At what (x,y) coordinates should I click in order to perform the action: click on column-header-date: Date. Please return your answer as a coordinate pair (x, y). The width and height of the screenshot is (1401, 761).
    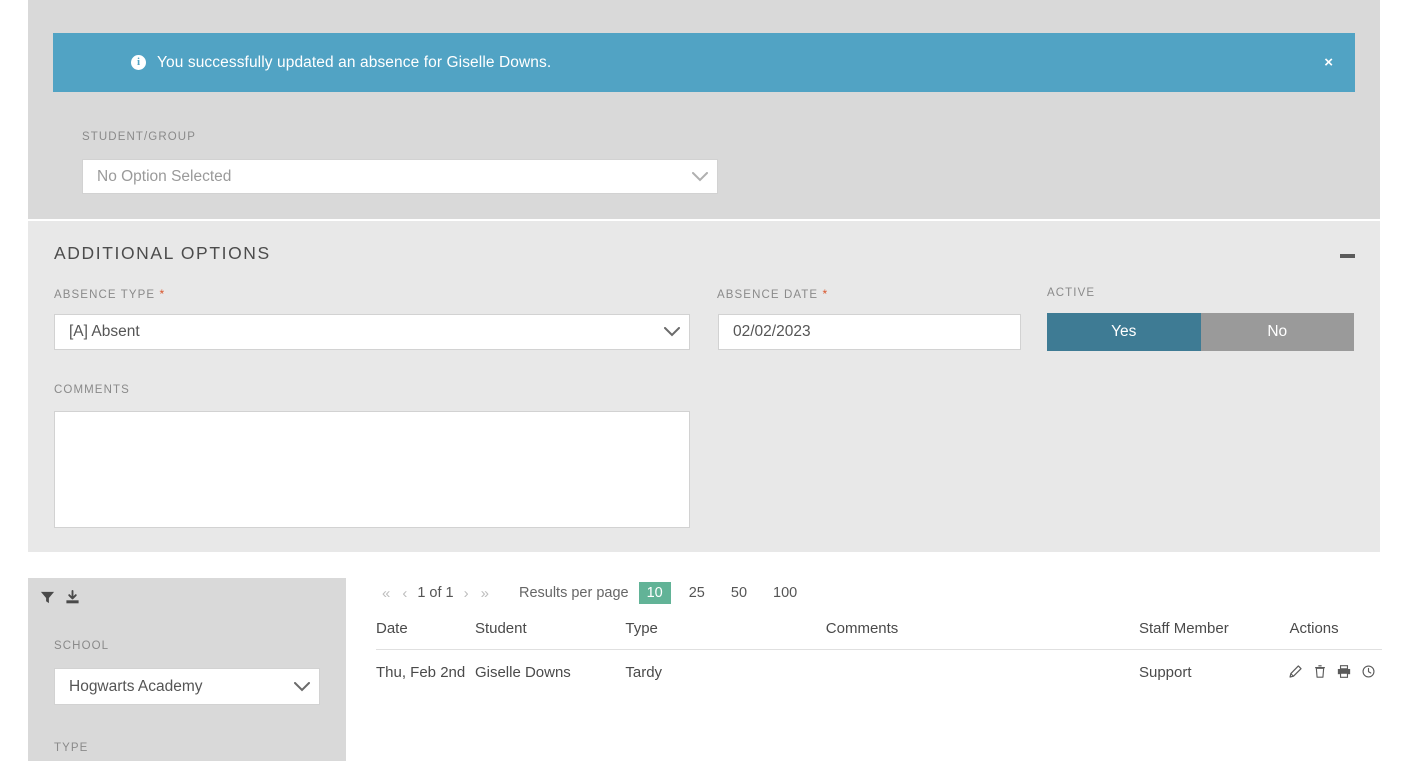
    Looking at the image, I should click on (425, 635).